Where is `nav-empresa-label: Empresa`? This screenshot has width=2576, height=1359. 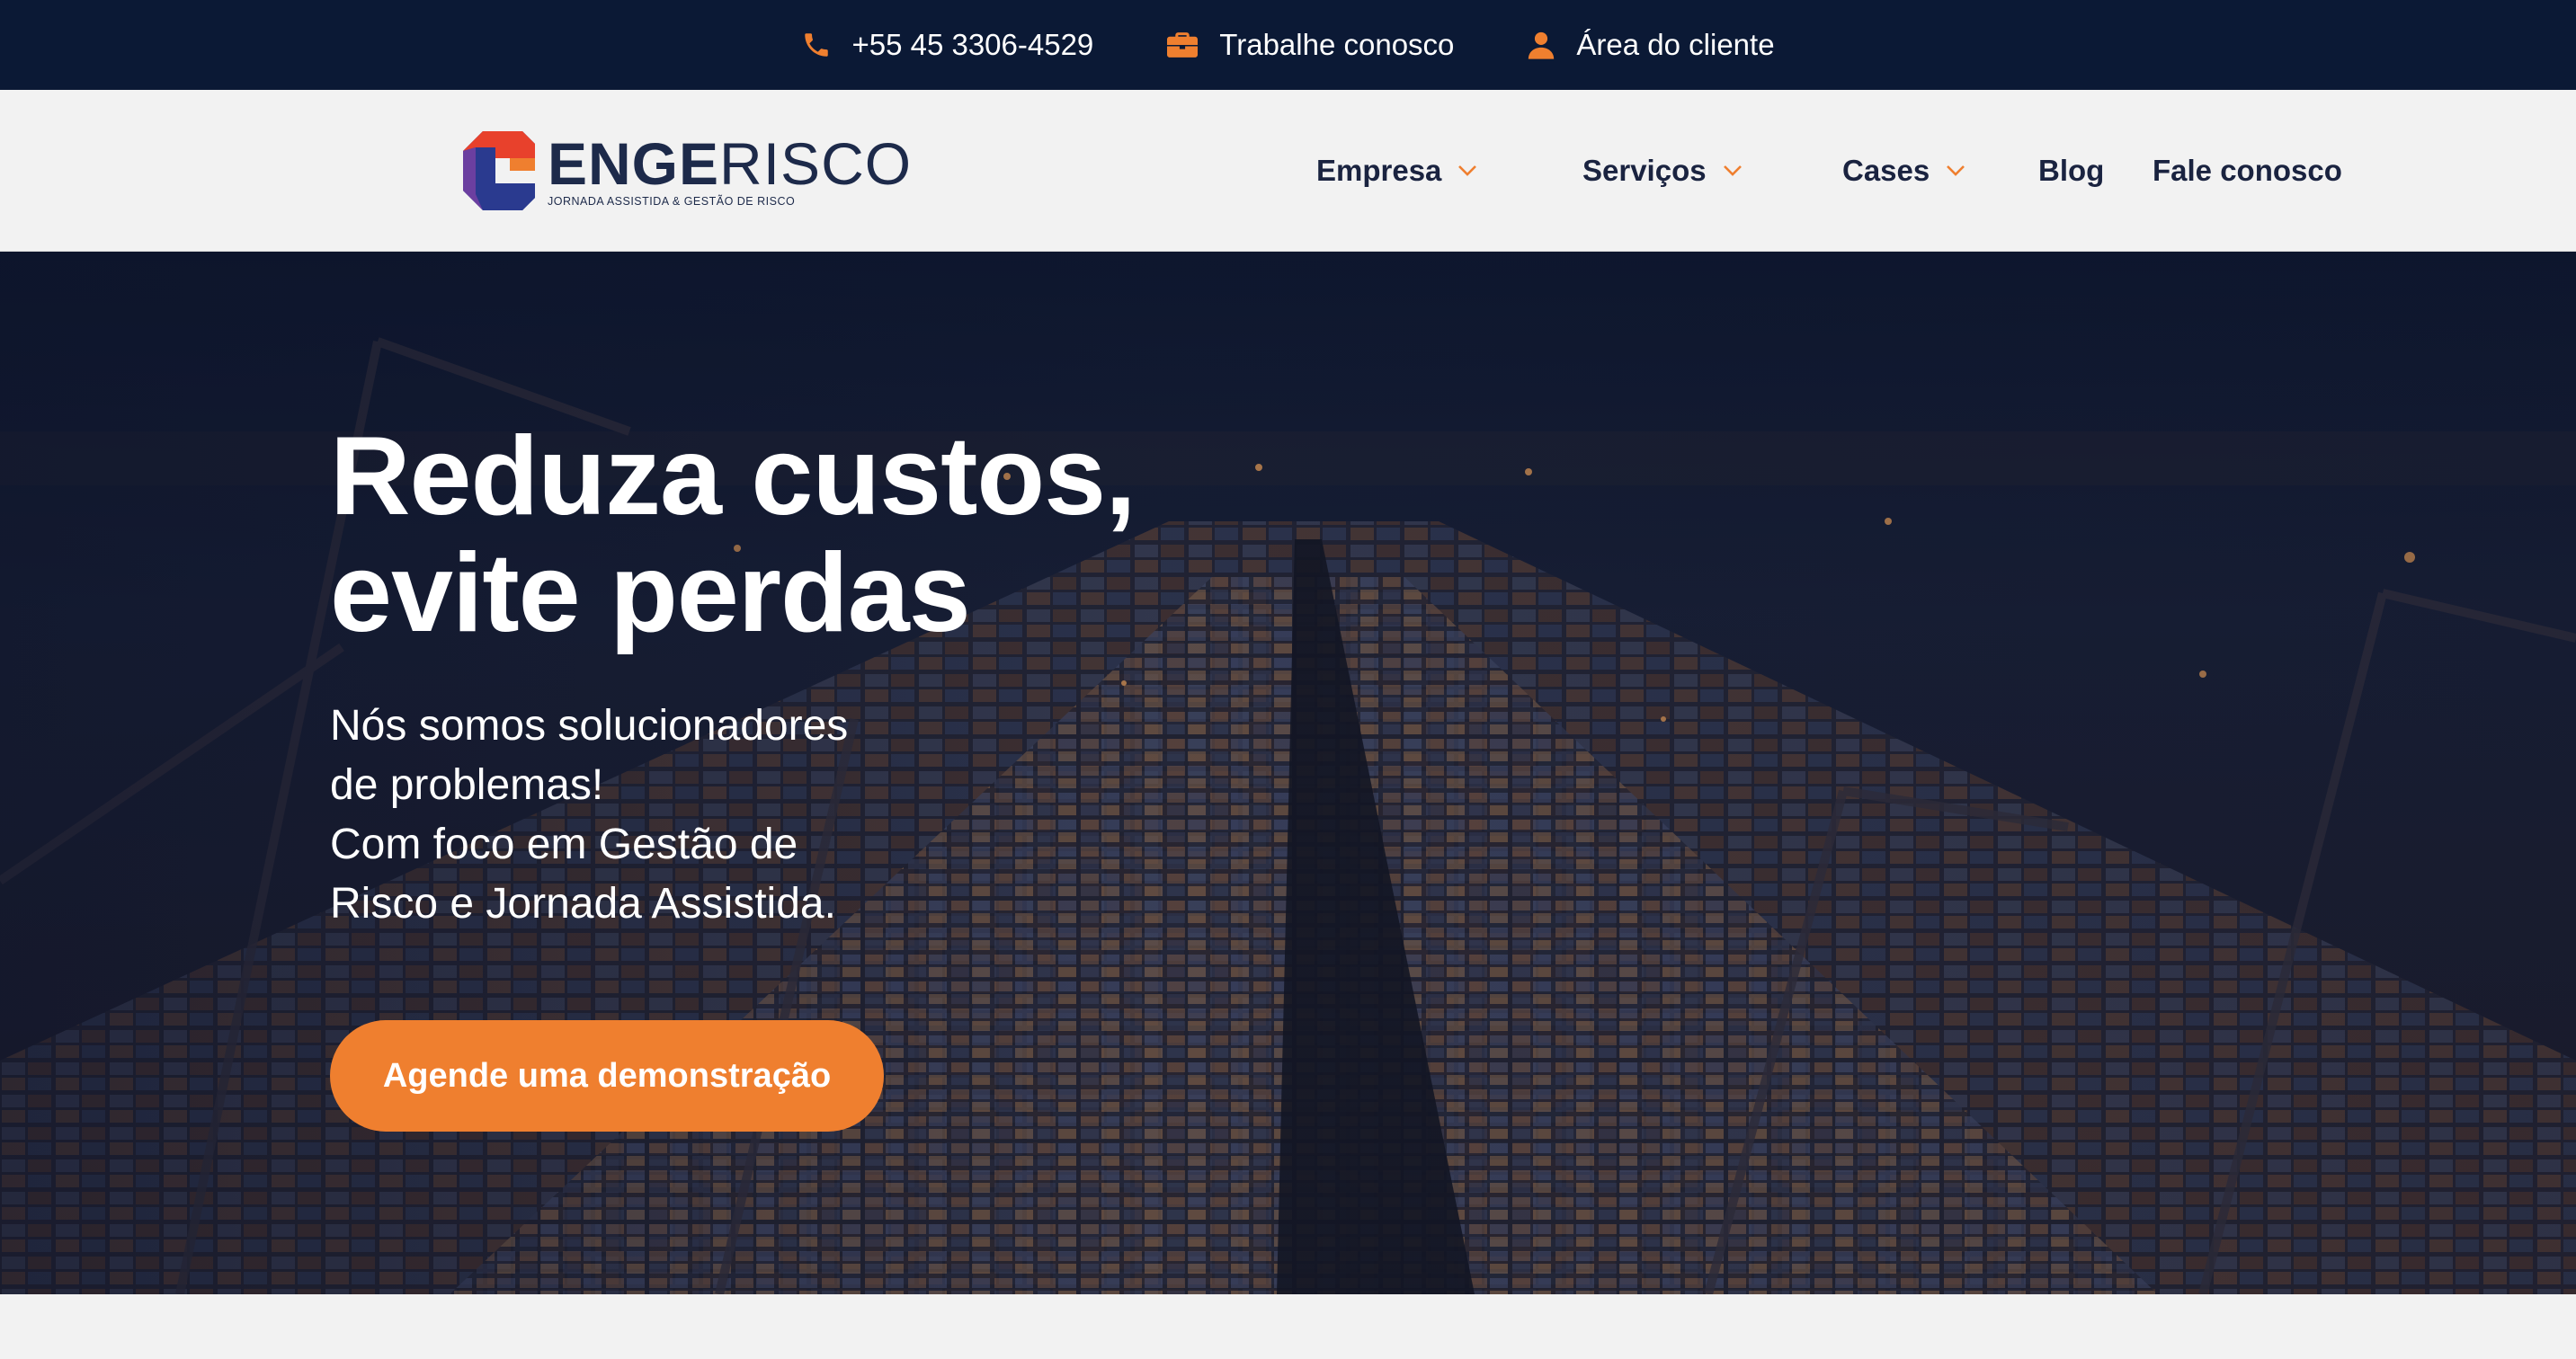 nav-empresa-label: Empresa is located at coordinates (1379, 170).